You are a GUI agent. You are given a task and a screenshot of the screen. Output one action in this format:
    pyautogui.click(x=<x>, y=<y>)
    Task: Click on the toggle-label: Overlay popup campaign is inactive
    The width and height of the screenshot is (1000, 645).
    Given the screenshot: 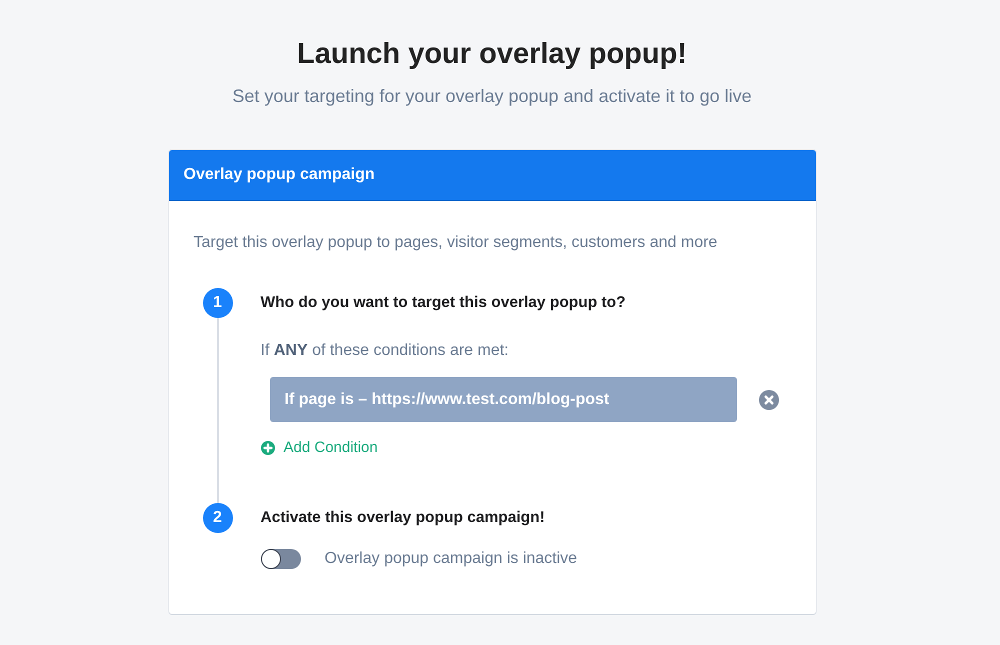 What is the action you would take?
    pyautogui.click(x=451, y=559)
    